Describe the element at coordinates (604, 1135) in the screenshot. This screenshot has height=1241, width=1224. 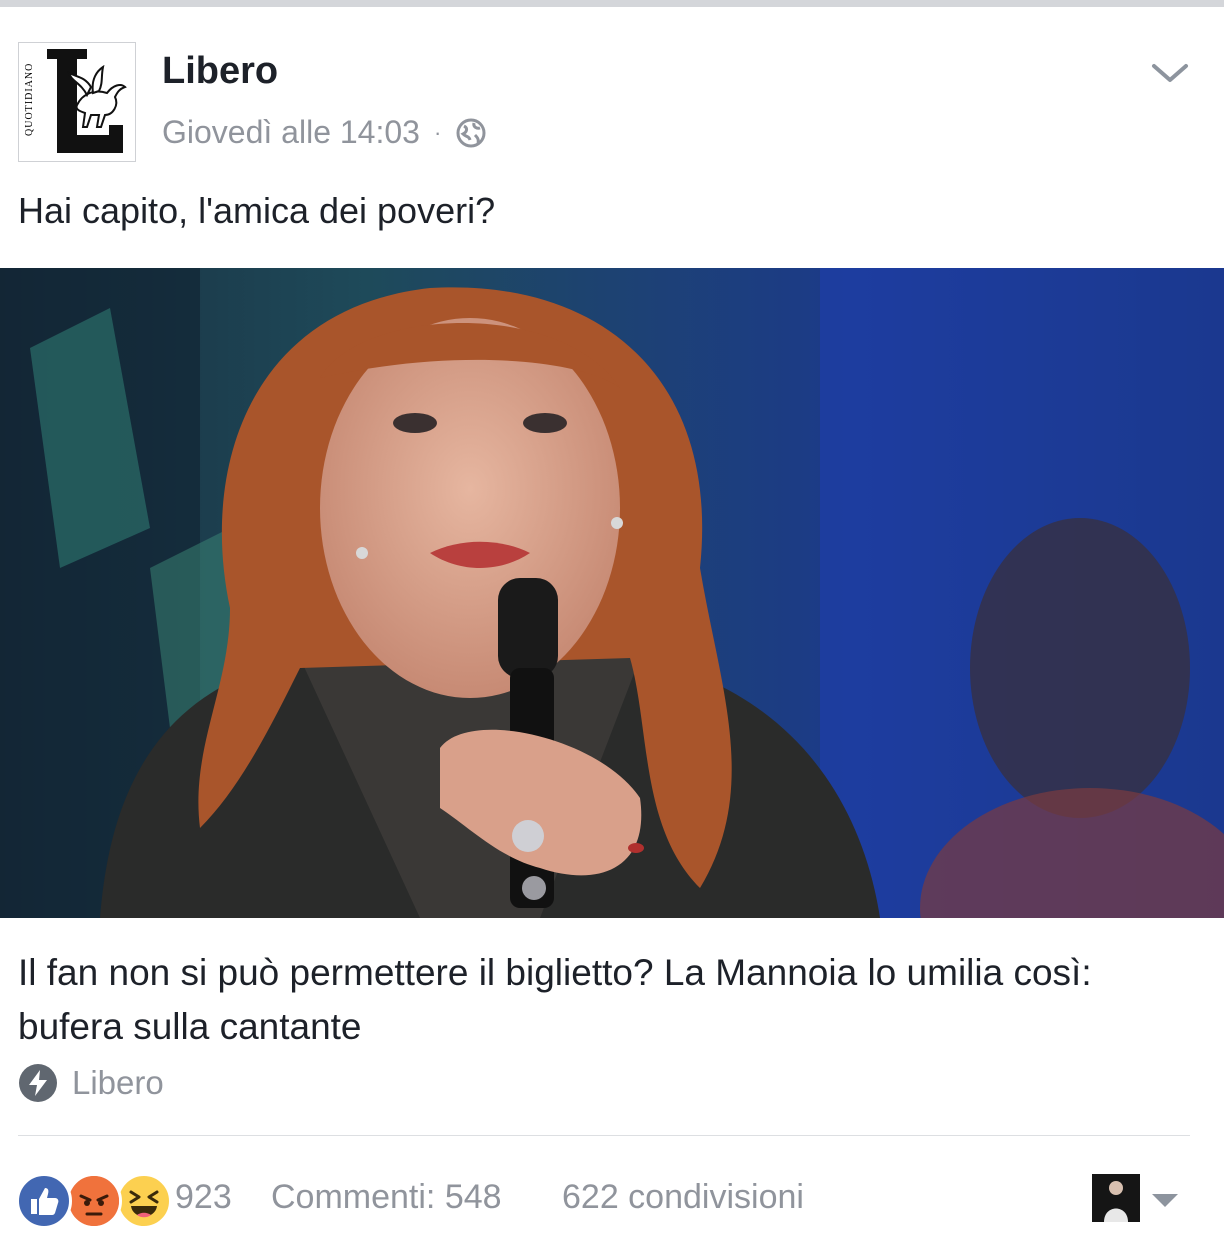
I see `footer-divider` at that location.